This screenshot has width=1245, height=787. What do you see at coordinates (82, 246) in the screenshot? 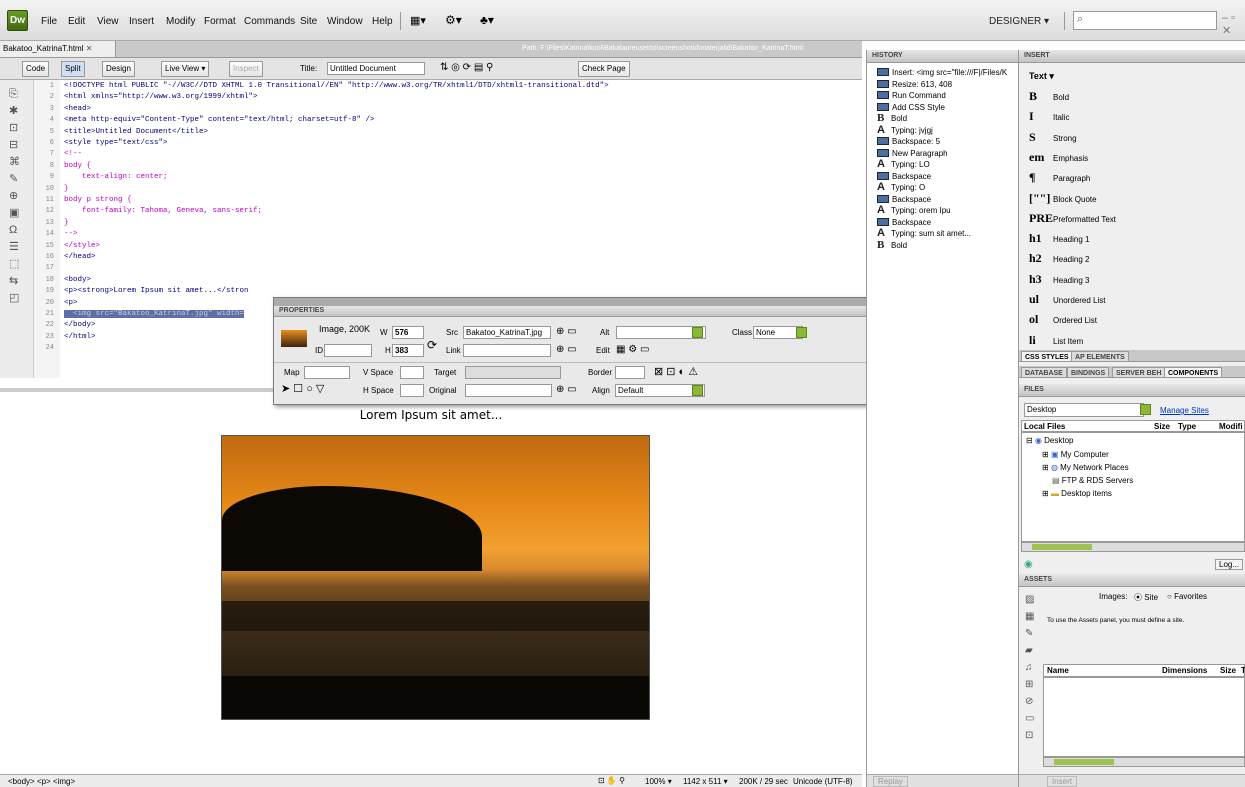
I see `code-line: </style>` at bounding box center [82, 246].